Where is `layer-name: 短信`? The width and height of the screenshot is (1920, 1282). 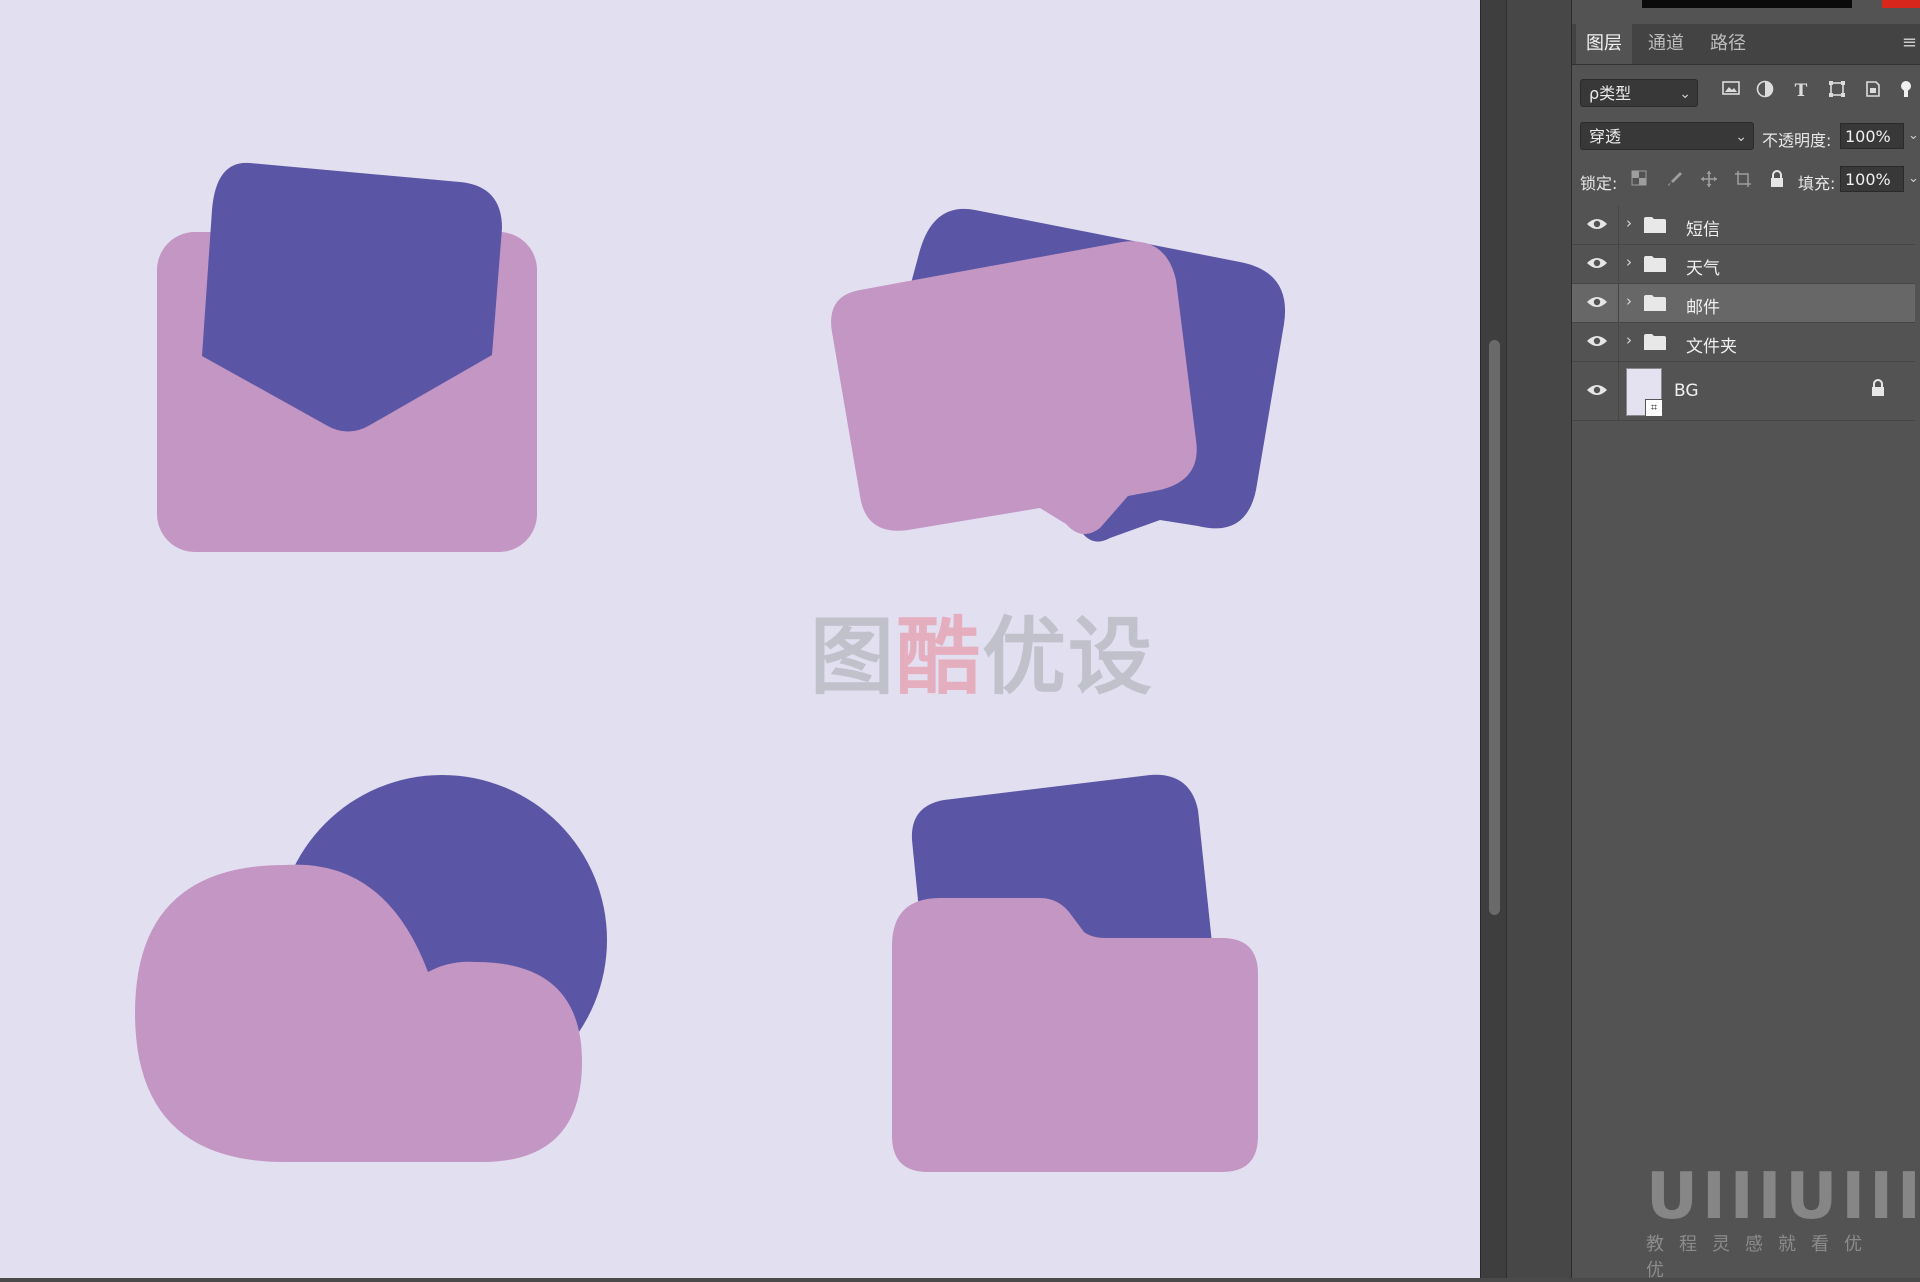 layer-name: 短信 is located at coordinates (1703, 227).